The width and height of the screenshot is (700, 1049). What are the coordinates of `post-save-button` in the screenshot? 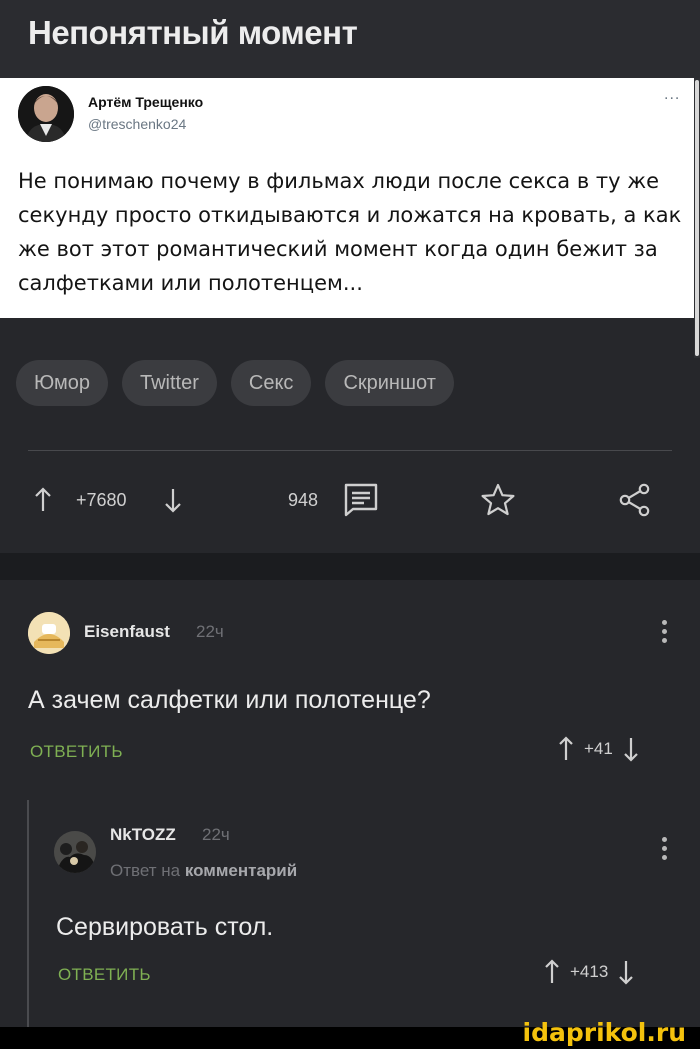 It's located at (498, 500).